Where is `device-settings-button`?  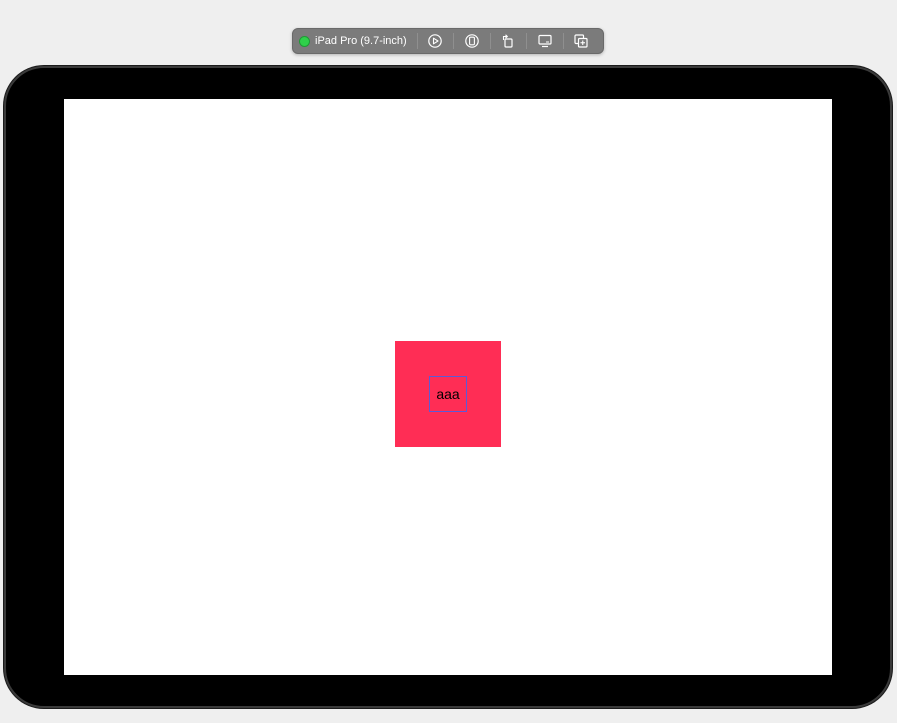 device-settings-button is located at coordinates (544, 41).